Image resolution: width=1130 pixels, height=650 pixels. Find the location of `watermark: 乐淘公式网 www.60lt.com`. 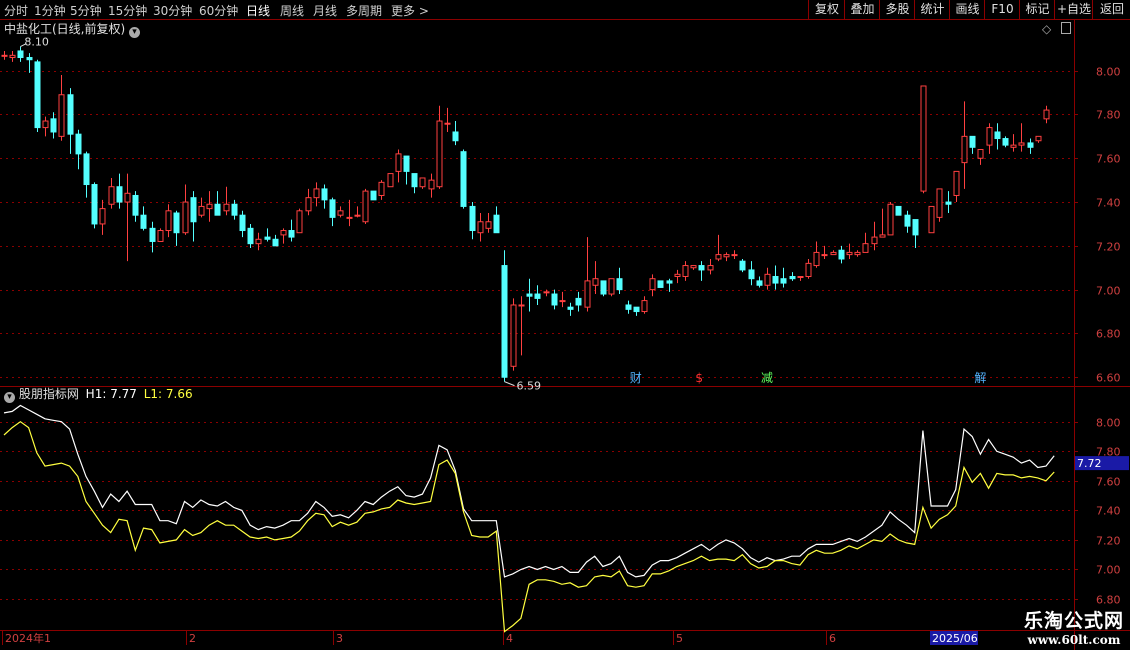

watermark: 乐淘公式网 www.60lt.com is located at coordinates (1074, 626).